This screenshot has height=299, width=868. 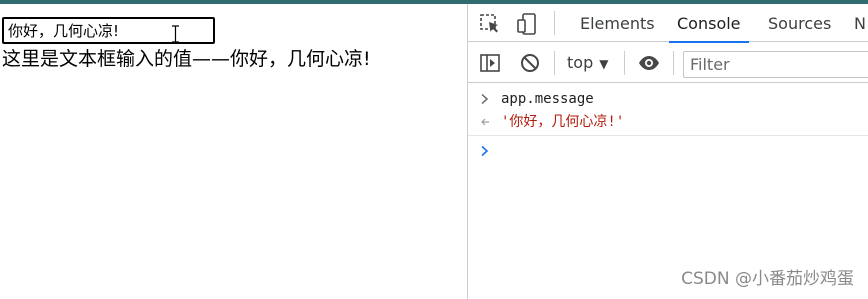 I want to click on tab-sources: Sources, so click(x=799, y=23).